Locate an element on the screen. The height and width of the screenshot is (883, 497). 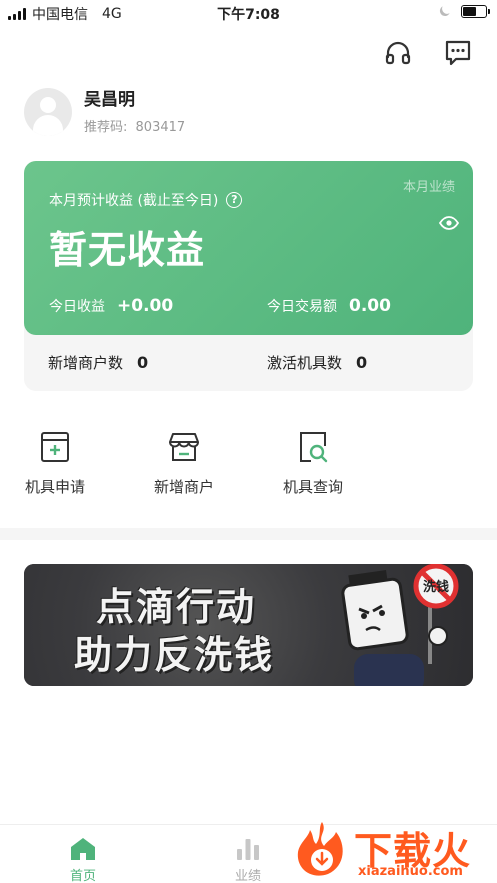
quick-action-label: 机具查询 is located at coordinates (312, 487).